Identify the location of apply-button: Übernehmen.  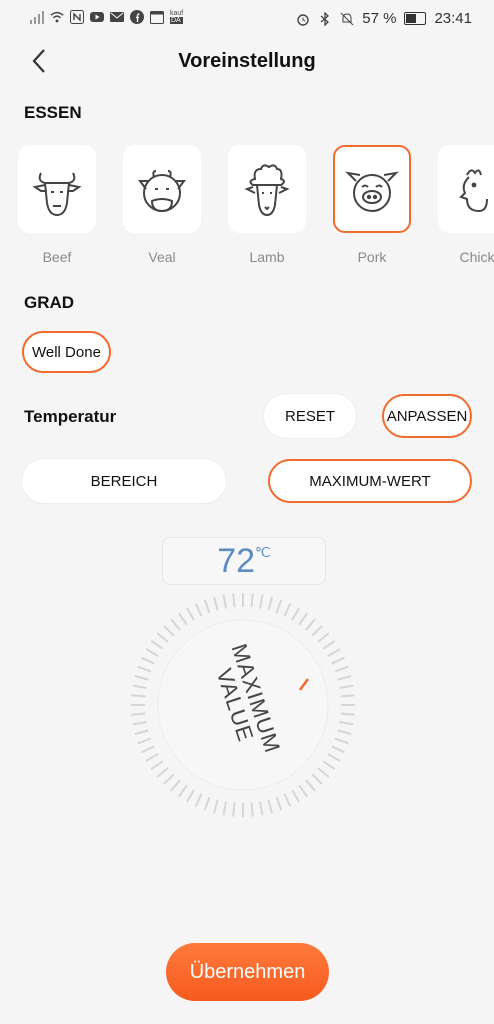
(247, 972).